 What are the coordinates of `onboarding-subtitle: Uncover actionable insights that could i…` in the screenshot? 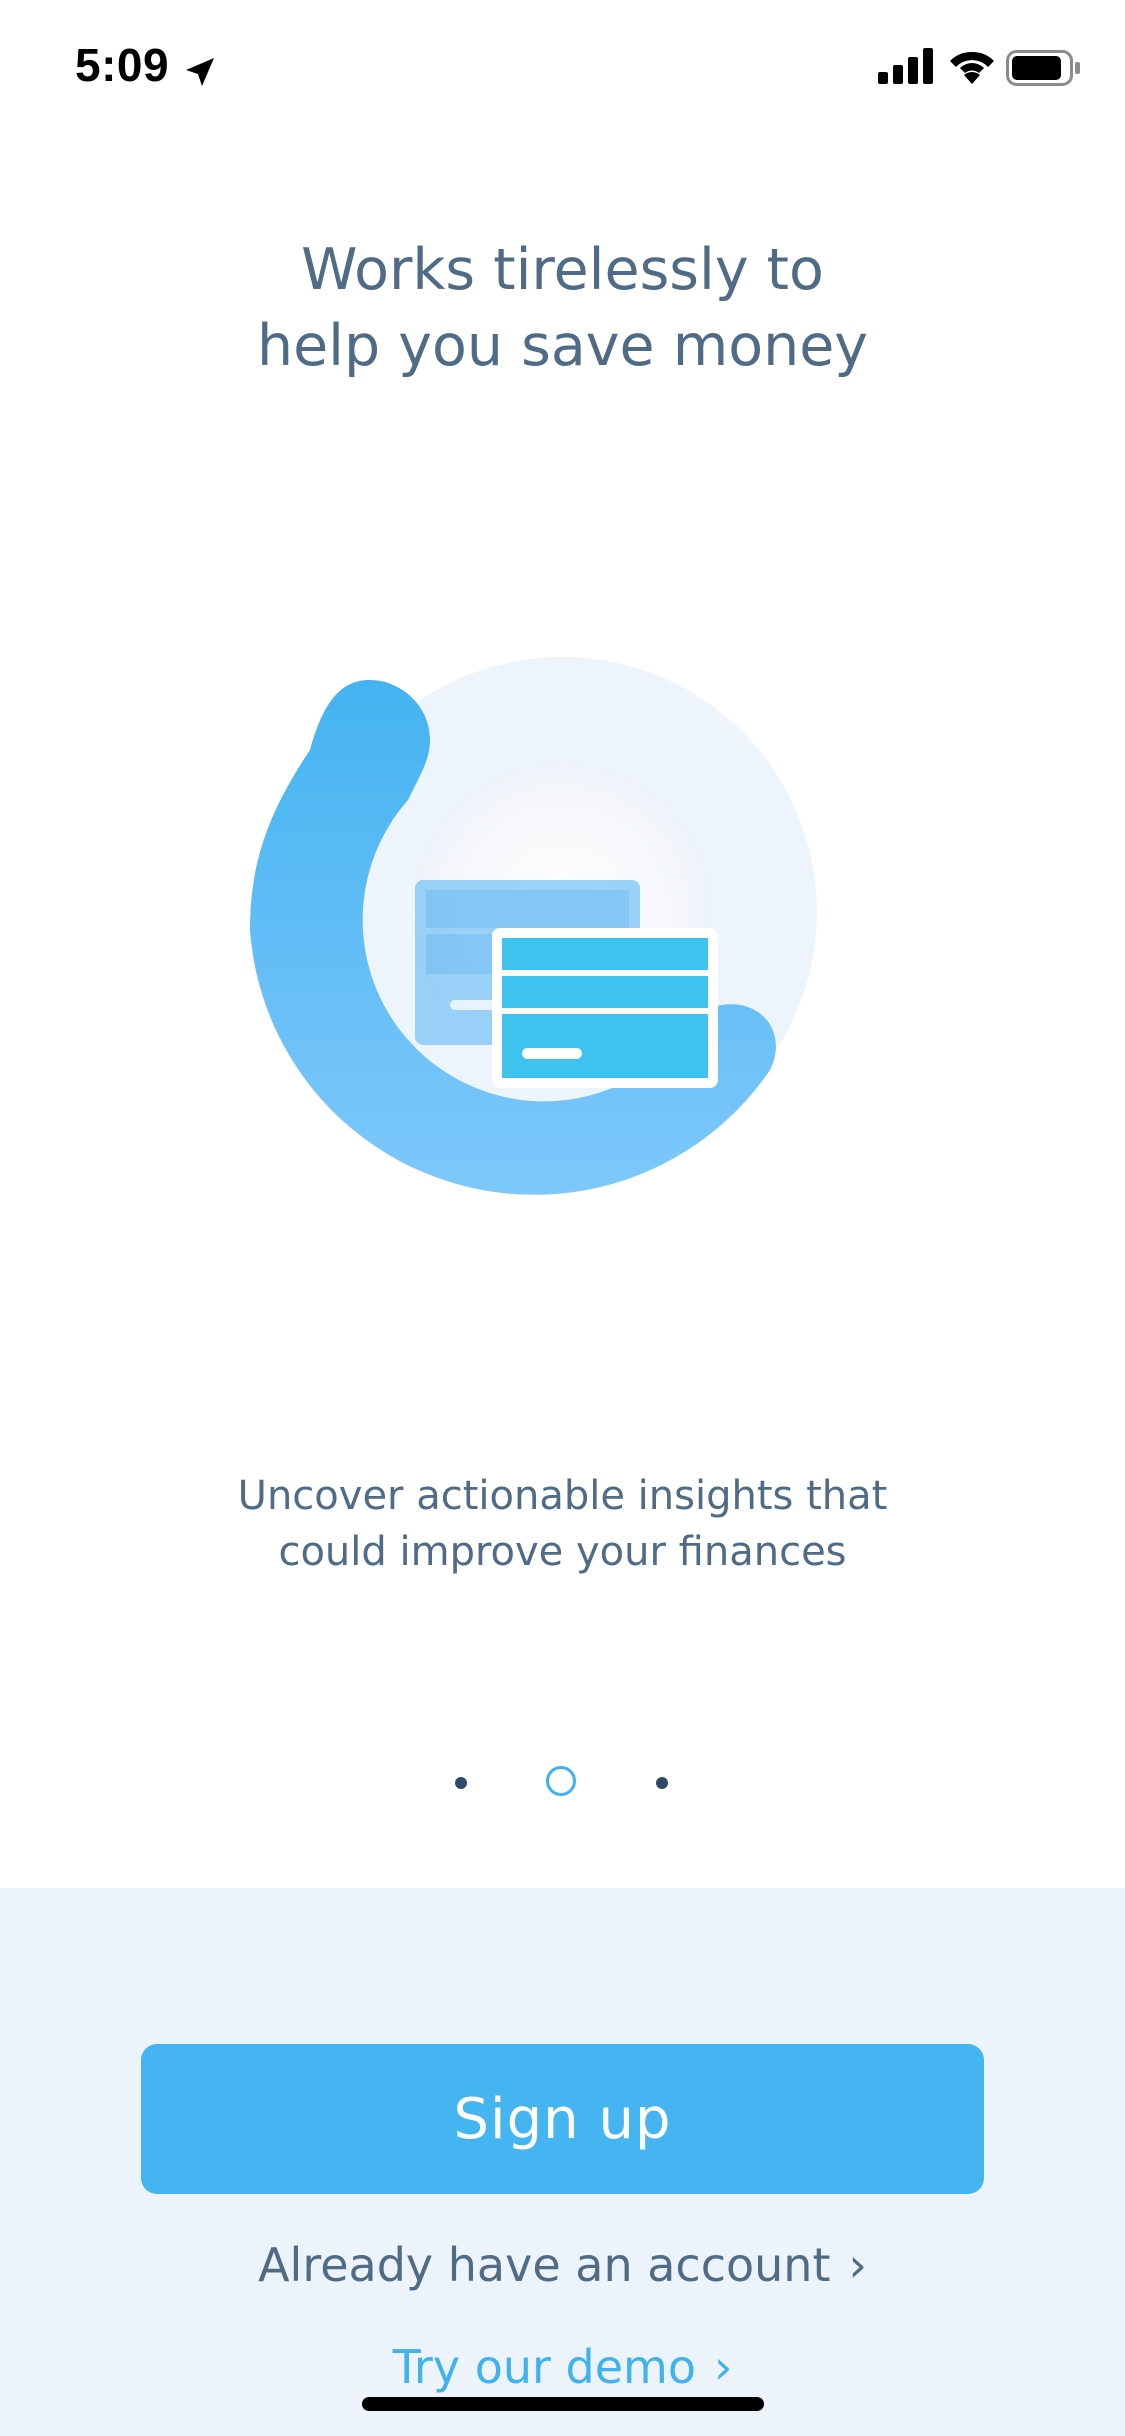 It's located at (562, 1524).